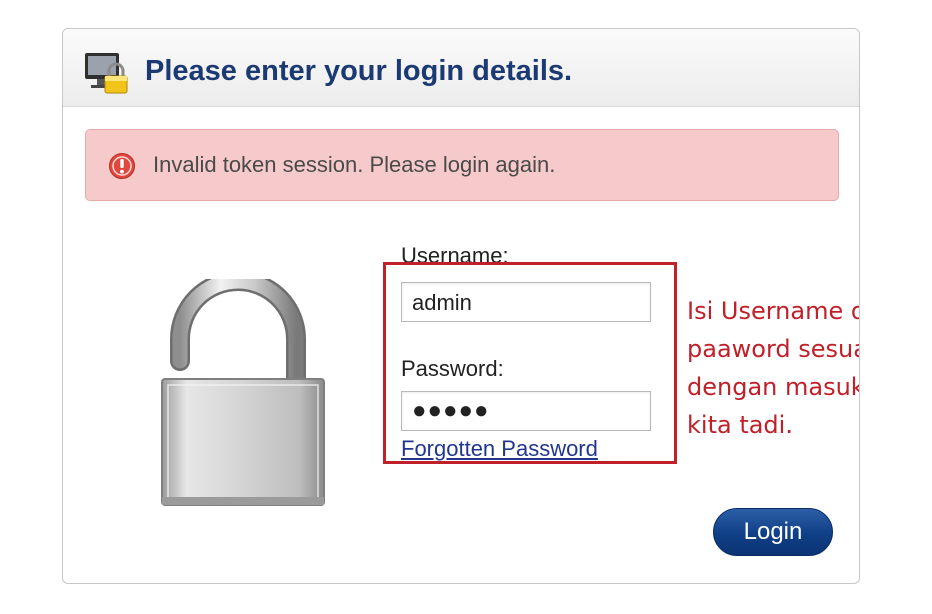  Describe the element at coordinates (122, 166) in the screenshot. I see `error-icon` at that location.